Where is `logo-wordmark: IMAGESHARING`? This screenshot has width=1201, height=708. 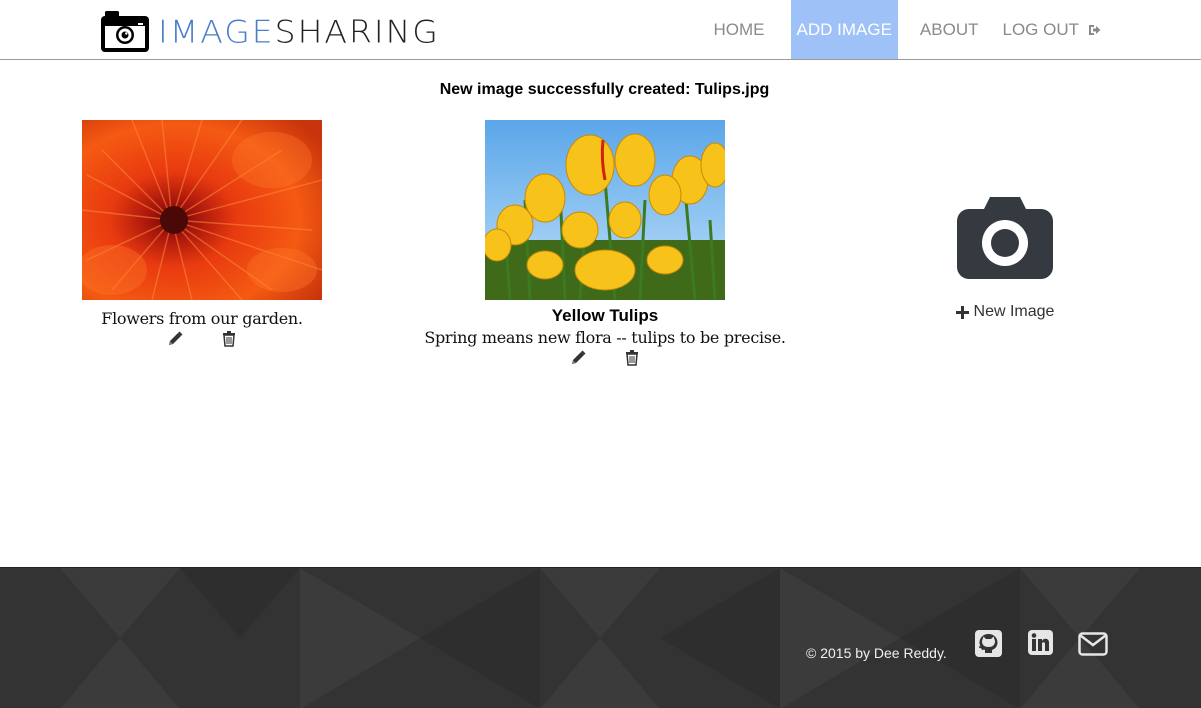 logo-wordmark: IMAGESHARING is located at coordinates (299, 30).